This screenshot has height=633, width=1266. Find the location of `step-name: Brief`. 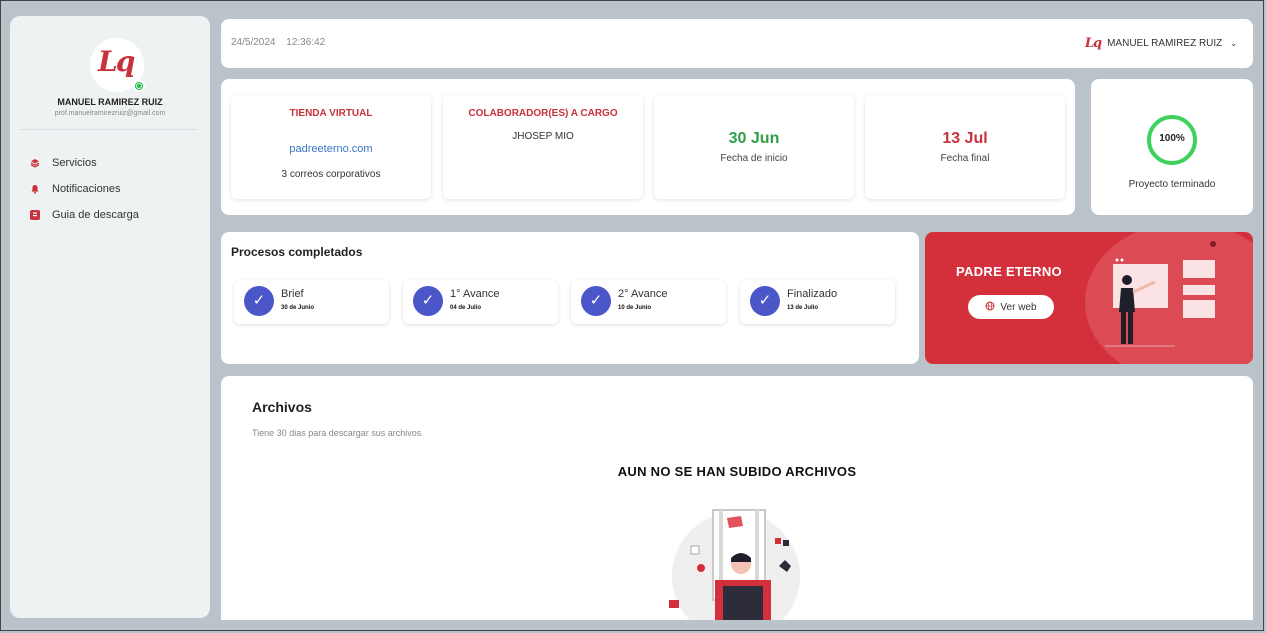

step-name: Brief is located at coordinates (292, 294).